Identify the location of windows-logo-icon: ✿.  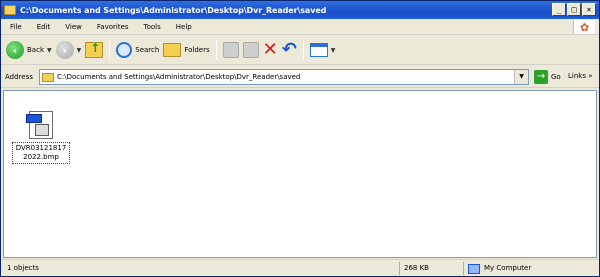
(584, 27).